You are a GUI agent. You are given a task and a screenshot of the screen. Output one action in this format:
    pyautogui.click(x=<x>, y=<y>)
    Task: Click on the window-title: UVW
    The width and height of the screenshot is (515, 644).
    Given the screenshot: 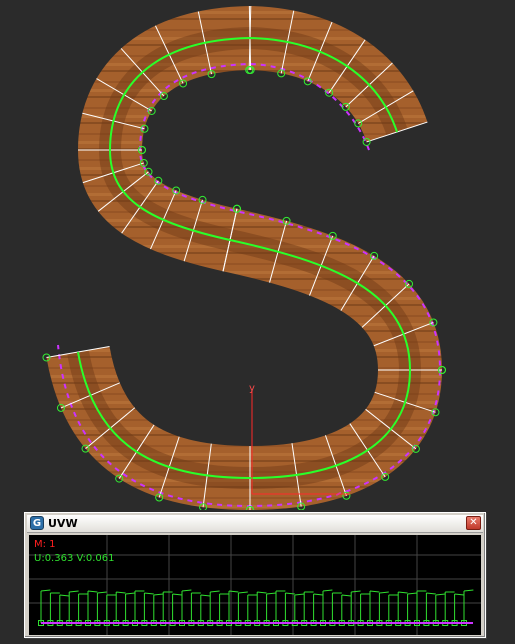 What is the action you would take?
    pyautogui.click(x=63, y=523)
    